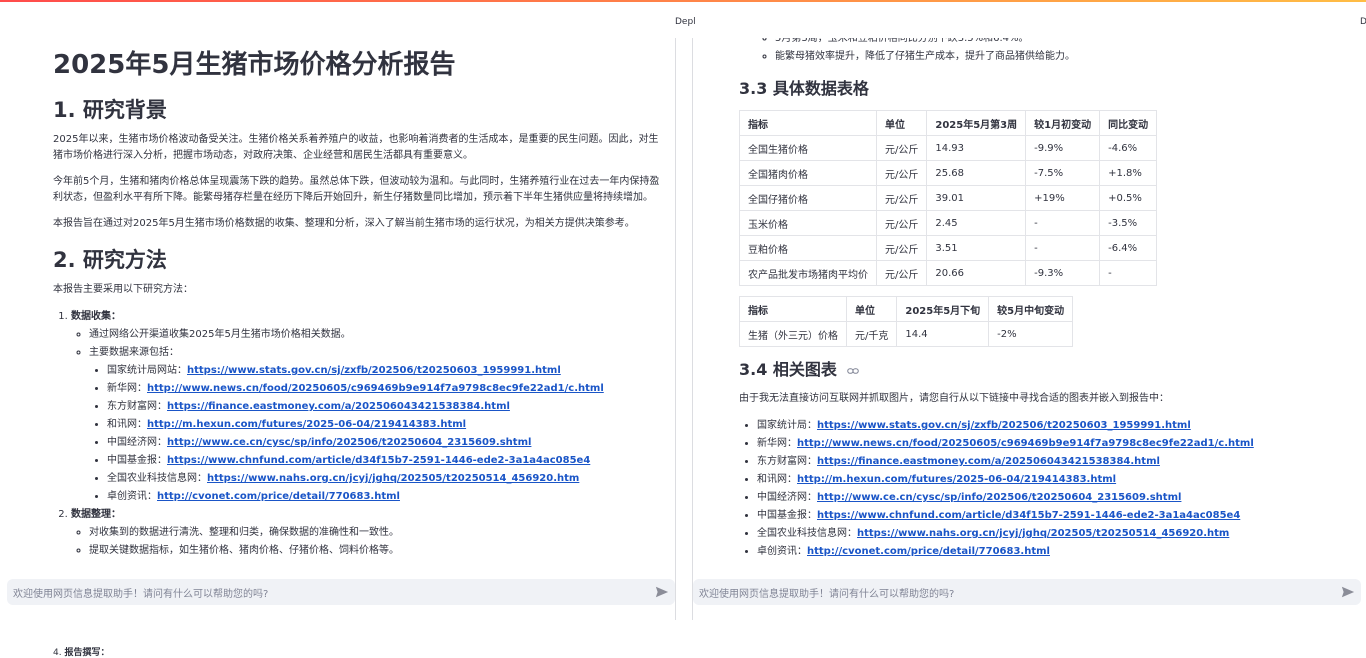  I want to click on table-cell: 农产品批发市场猪肉平均价, so click(808, 273).